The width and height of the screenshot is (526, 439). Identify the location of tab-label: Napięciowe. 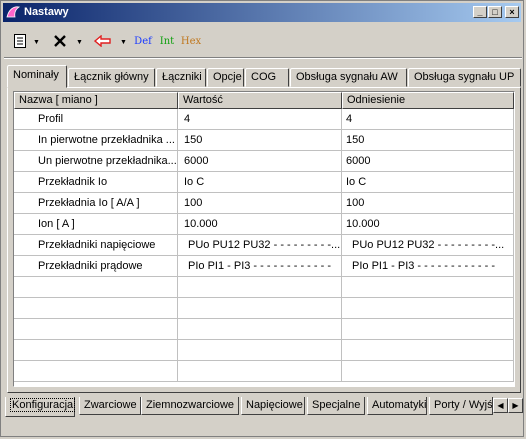
(274, 405).